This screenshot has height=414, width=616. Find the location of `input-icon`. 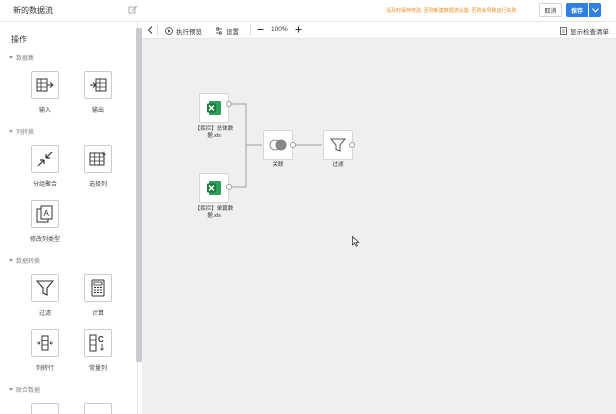

input-icon is located at coordinates (45, 85).